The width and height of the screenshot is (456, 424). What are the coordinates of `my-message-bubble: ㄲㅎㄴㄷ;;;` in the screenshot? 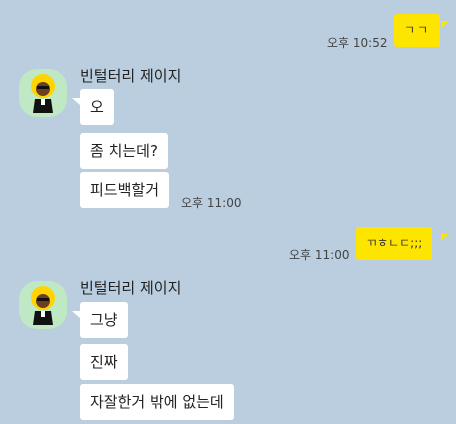 It's located at (394, 243).